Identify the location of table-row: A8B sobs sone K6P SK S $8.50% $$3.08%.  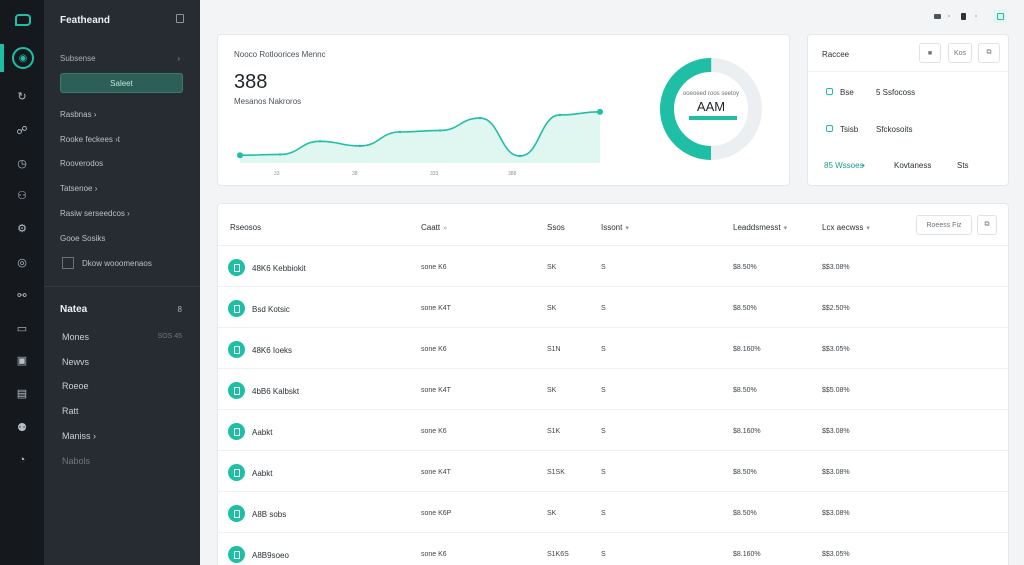
(613, 512).